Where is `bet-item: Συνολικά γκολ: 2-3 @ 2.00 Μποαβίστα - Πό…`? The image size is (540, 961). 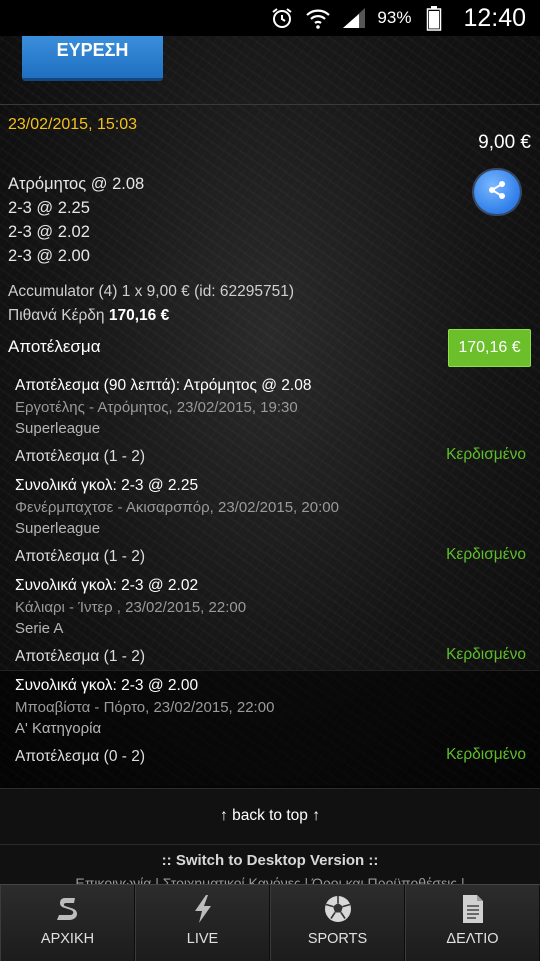
bet-item: Συνολικά γκολ: 2-3 @ 2.00 Μποαβίστα - Πό… is located at coordinates (270, 730).